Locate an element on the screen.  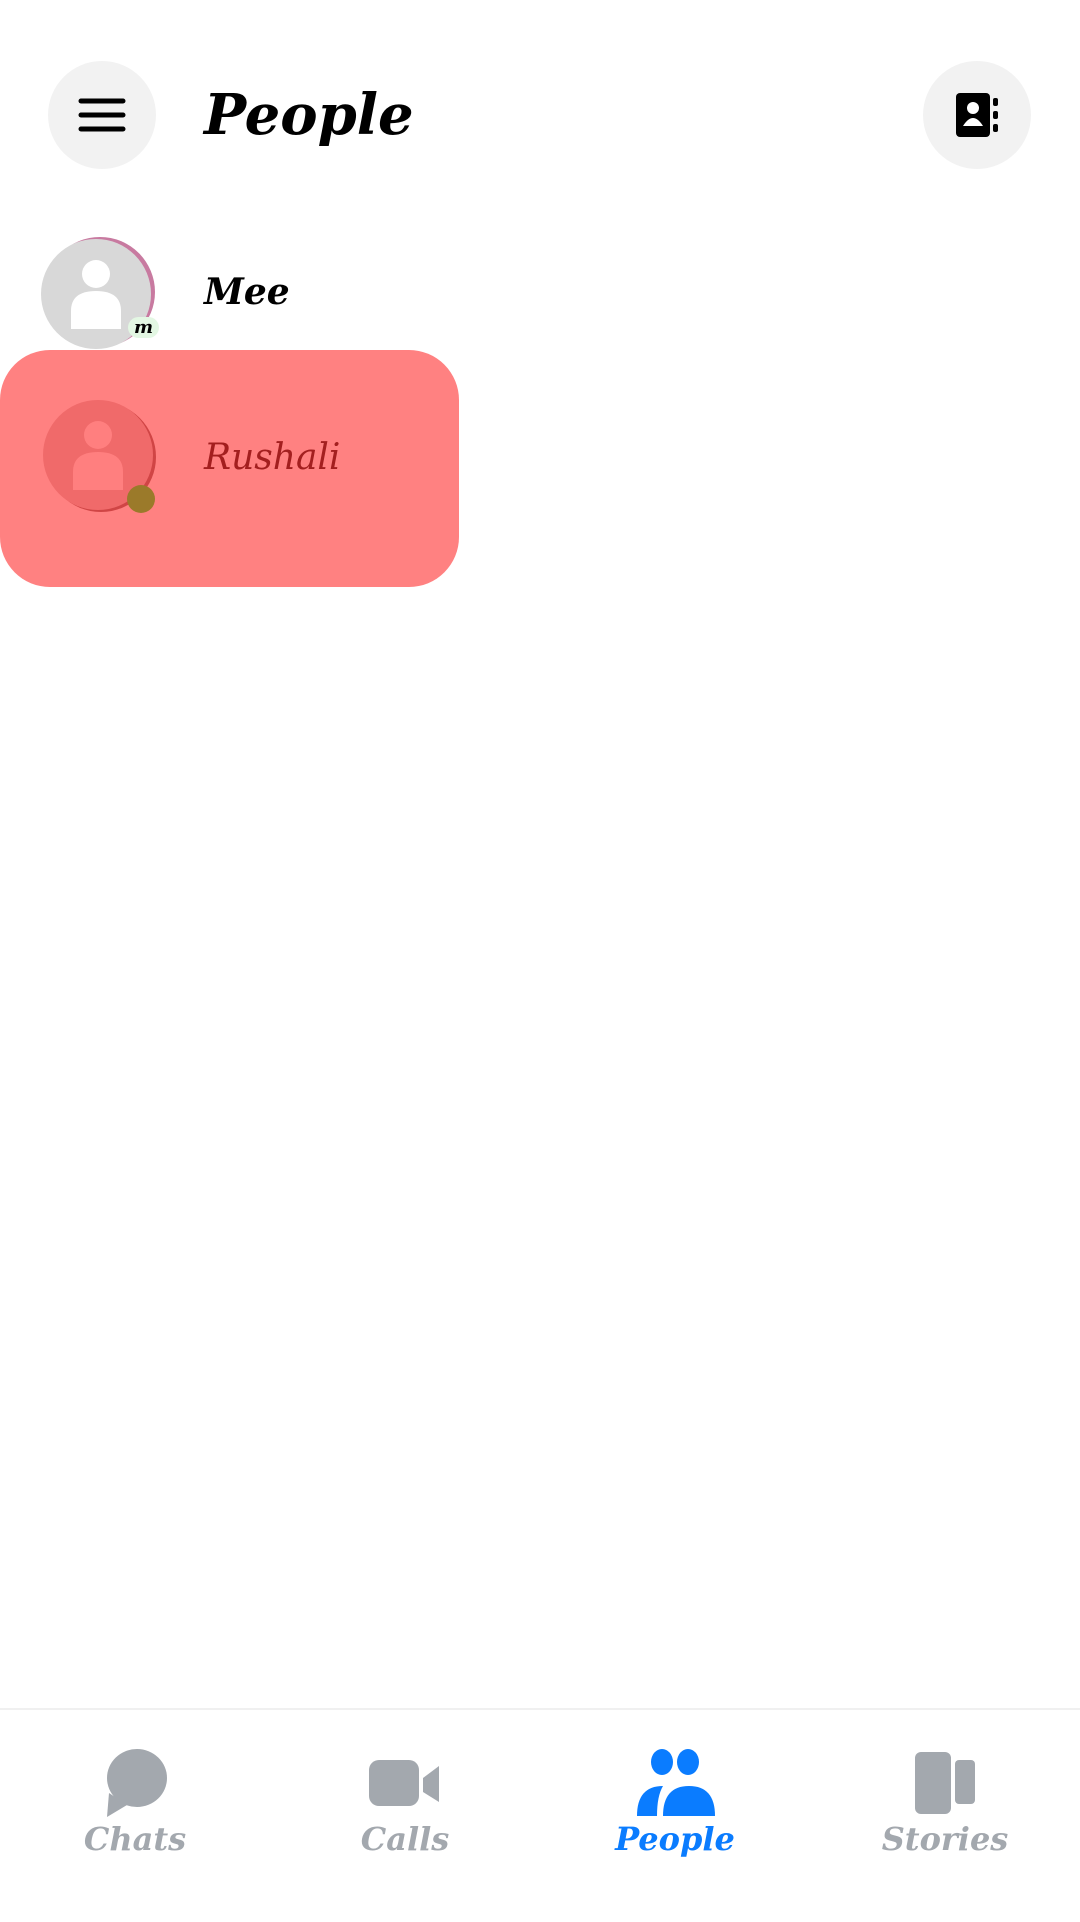
tab-chats: Chats is located at coordinates (135, 1816).